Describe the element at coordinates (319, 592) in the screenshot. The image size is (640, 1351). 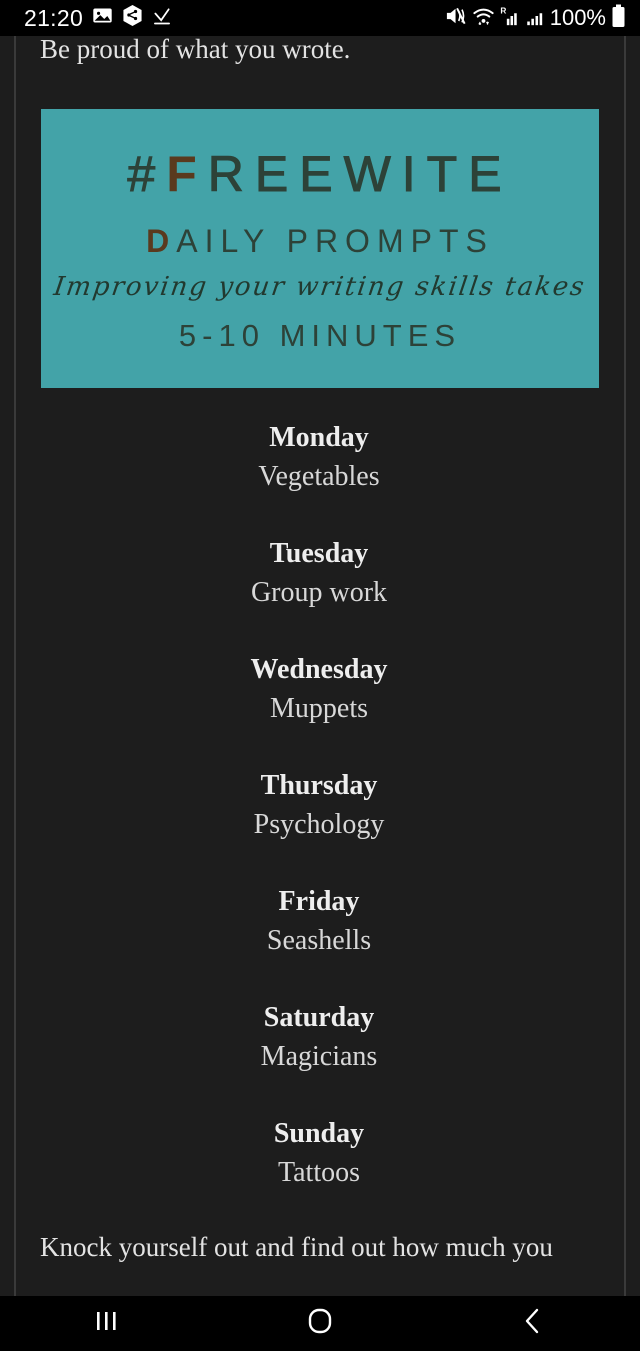
I see `prompt-topic-label: Group work` at that location.